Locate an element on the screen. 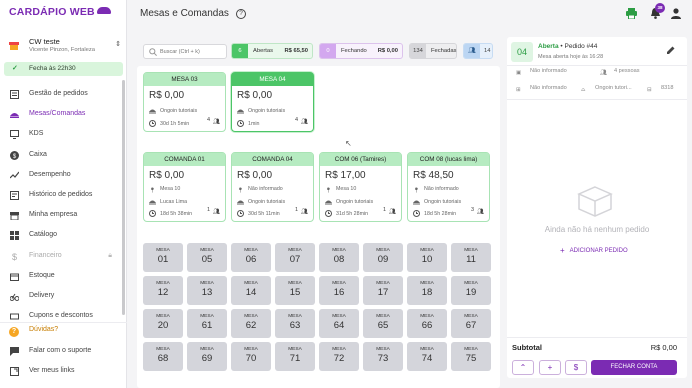 This screenshot has height=388, width=692. filter-closing: 0 Fechando R$ 0,00 is located at coordinates (361, 51).